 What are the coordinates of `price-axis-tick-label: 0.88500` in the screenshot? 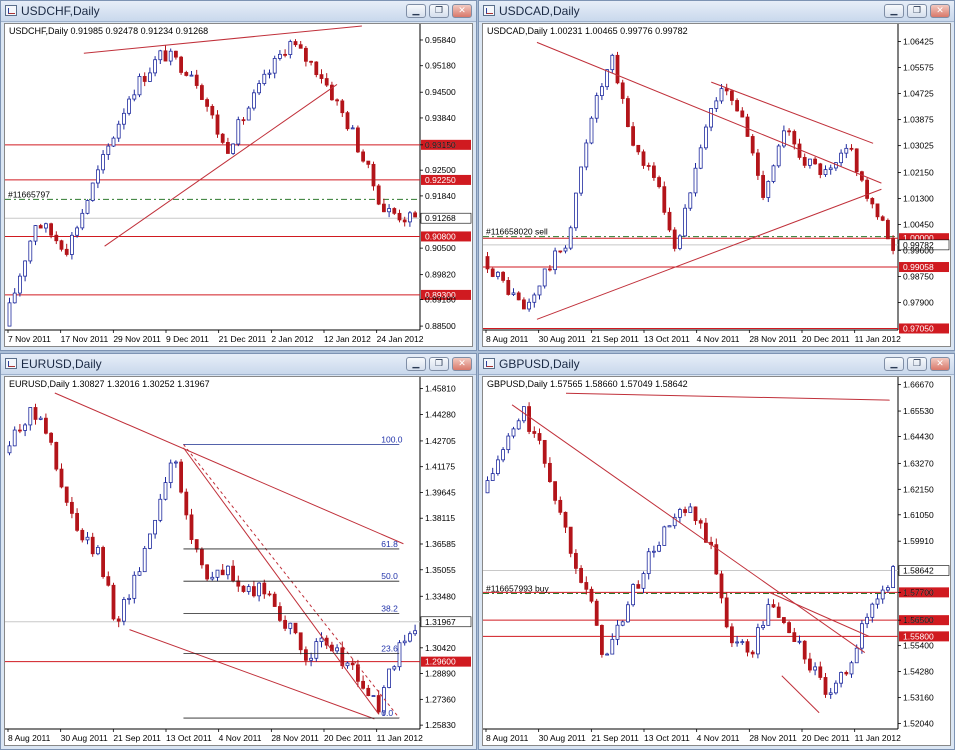 It's located at (440, 326).